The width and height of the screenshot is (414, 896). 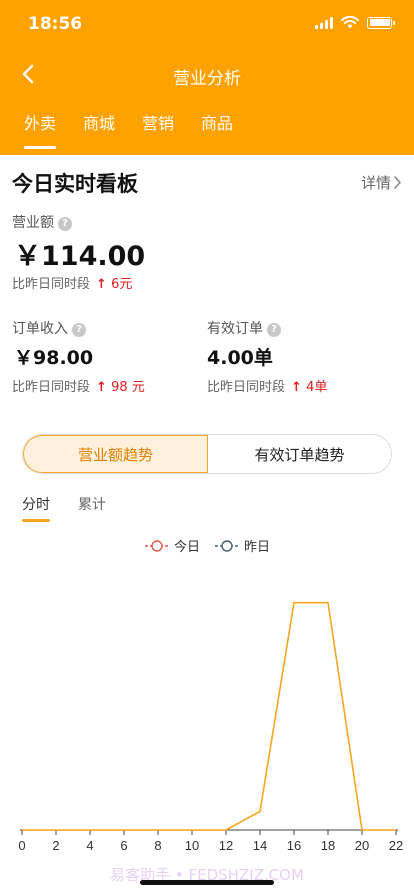 I want to click on tab-cumulative: 累计, so click(x=92, y=507).